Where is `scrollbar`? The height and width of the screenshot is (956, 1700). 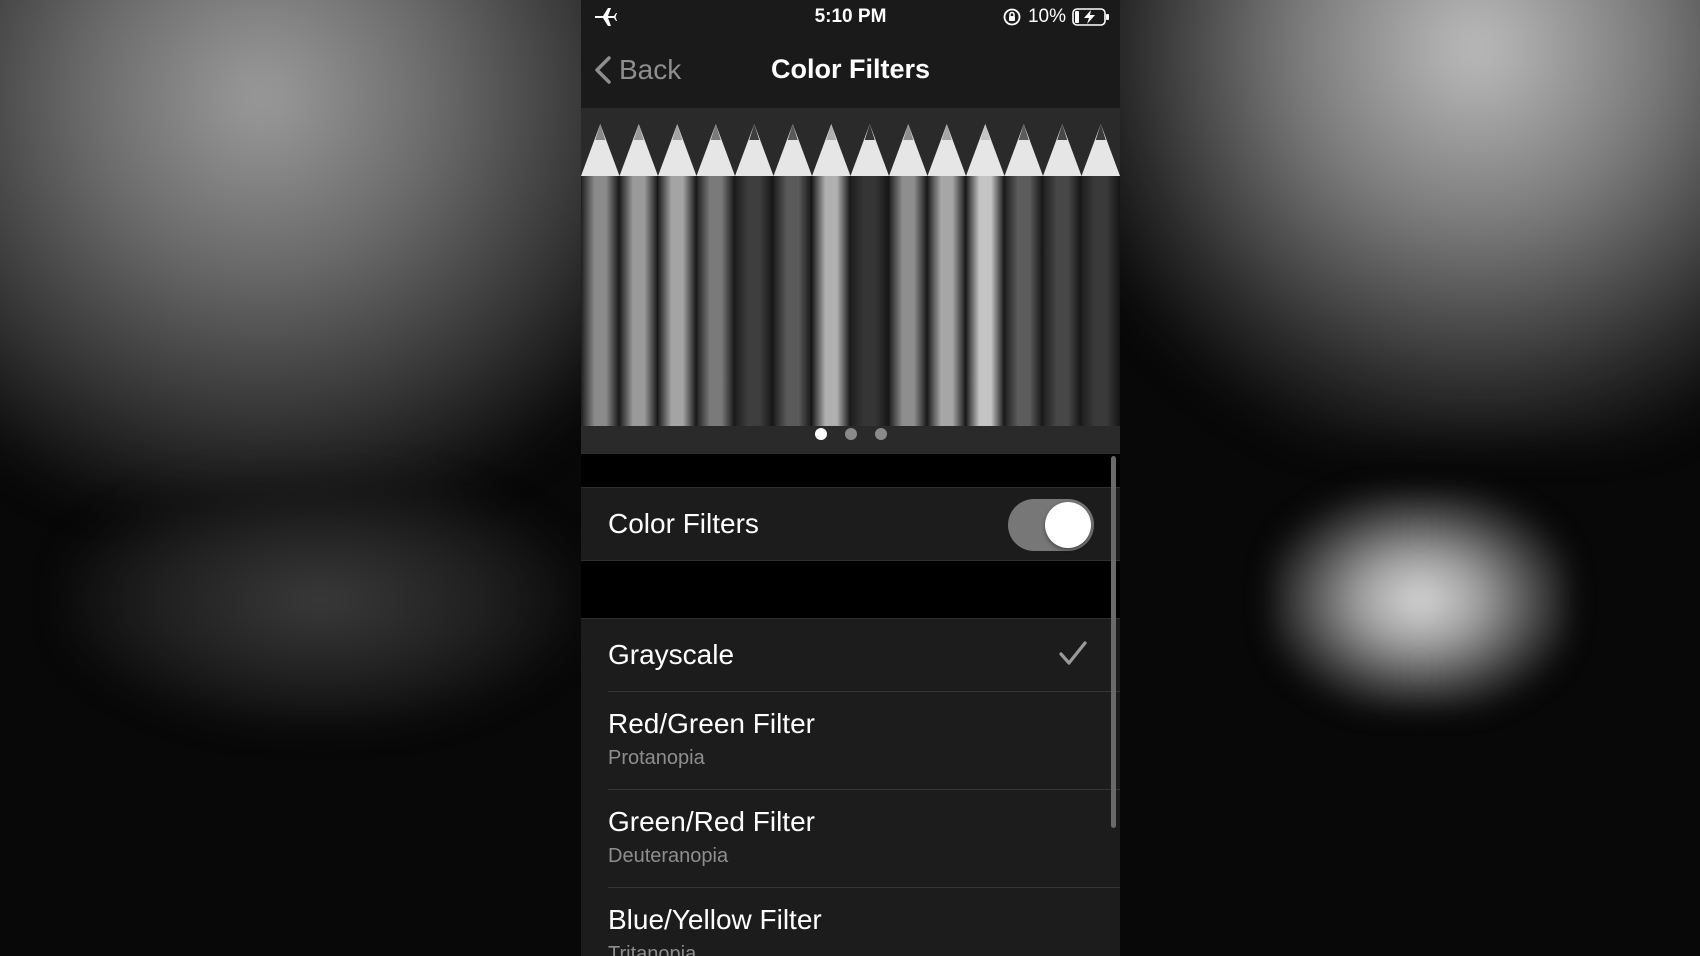 scrollbar is located at coordinates (1113, 642).